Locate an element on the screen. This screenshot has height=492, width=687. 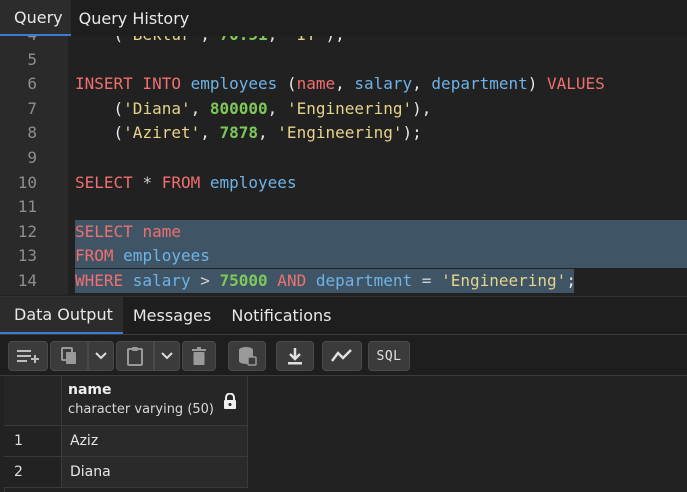
code-token: INSERT INTO is located at coordinates (133, 84).